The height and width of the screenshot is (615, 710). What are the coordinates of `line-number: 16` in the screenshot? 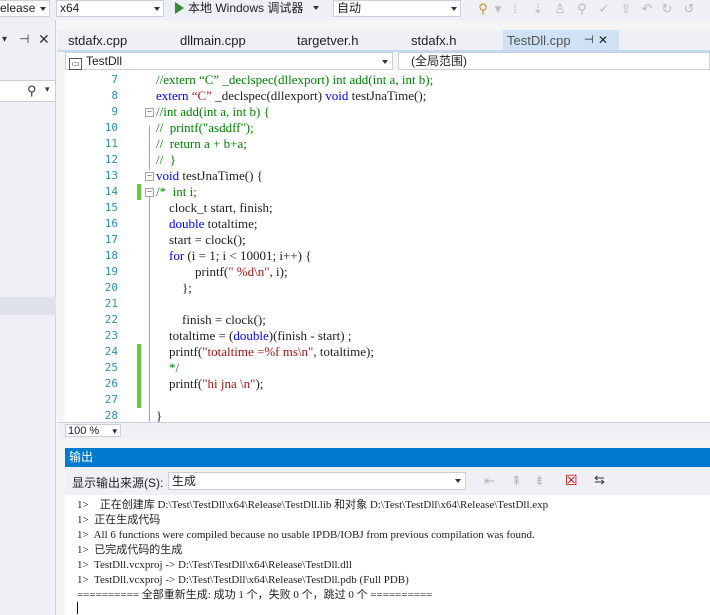 It's located at (111, 223).